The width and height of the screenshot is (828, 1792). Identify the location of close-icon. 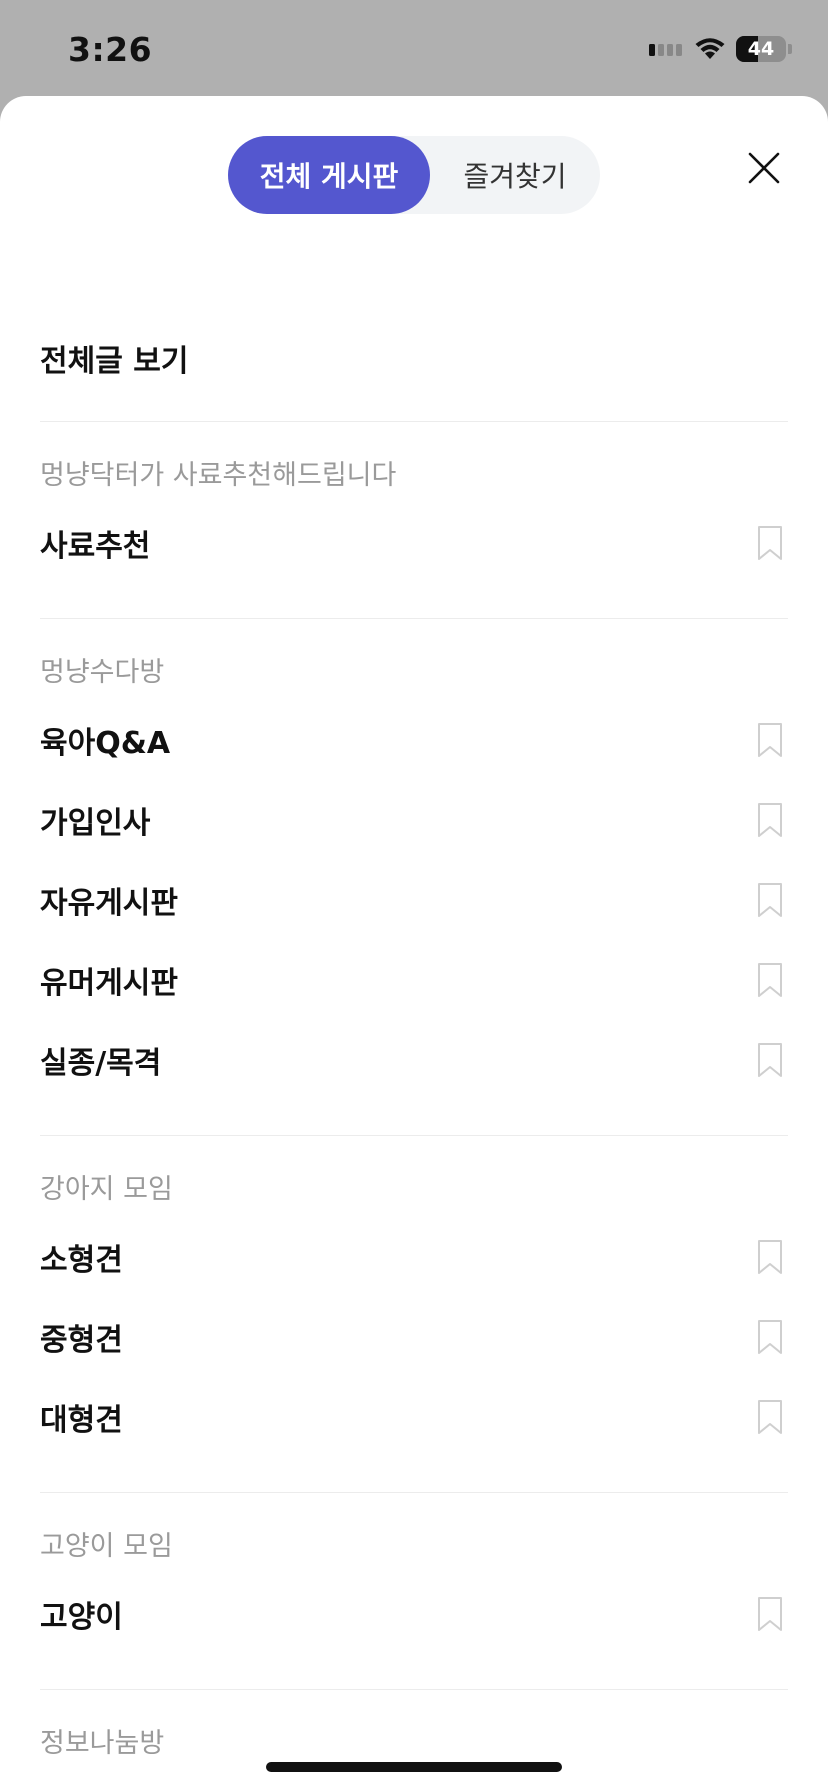
(764, 168).